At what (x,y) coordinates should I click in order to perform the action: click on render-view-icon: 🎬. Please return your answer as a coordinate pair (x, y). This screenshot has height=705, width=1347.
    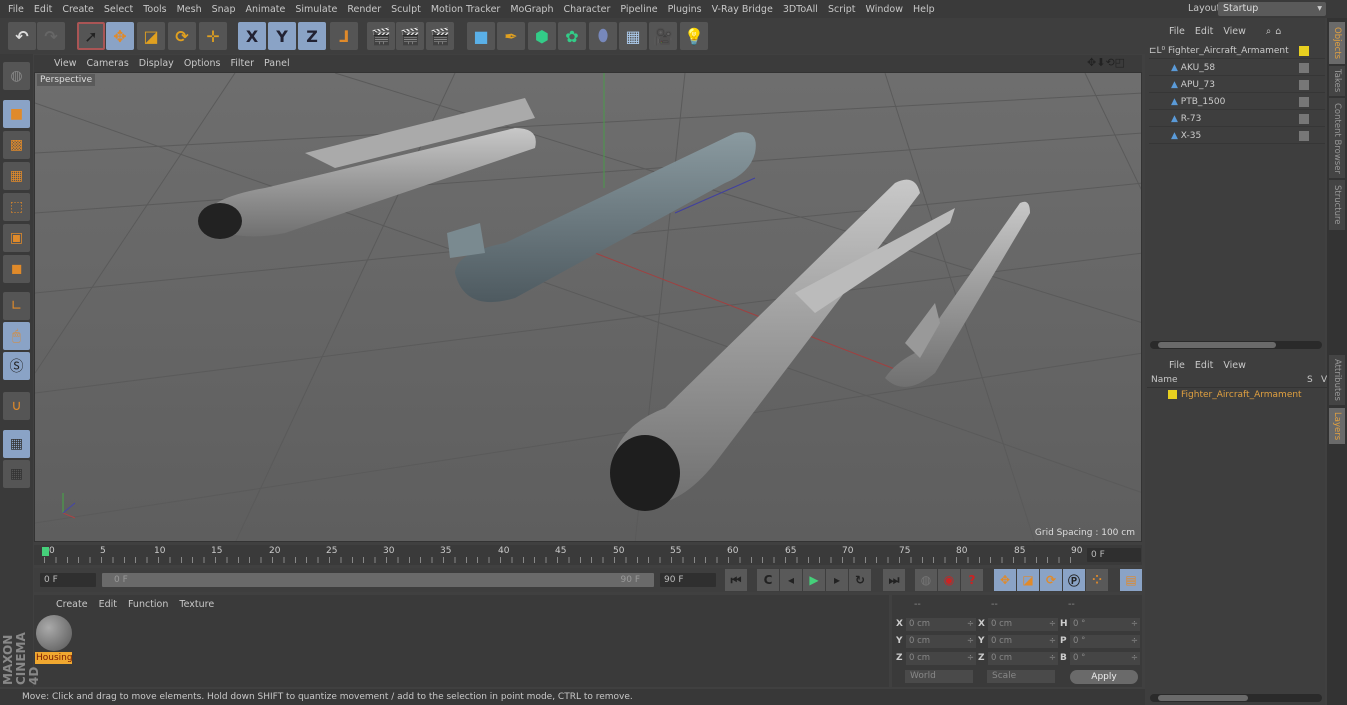
    Looking at the image, I should click on (381, 36).